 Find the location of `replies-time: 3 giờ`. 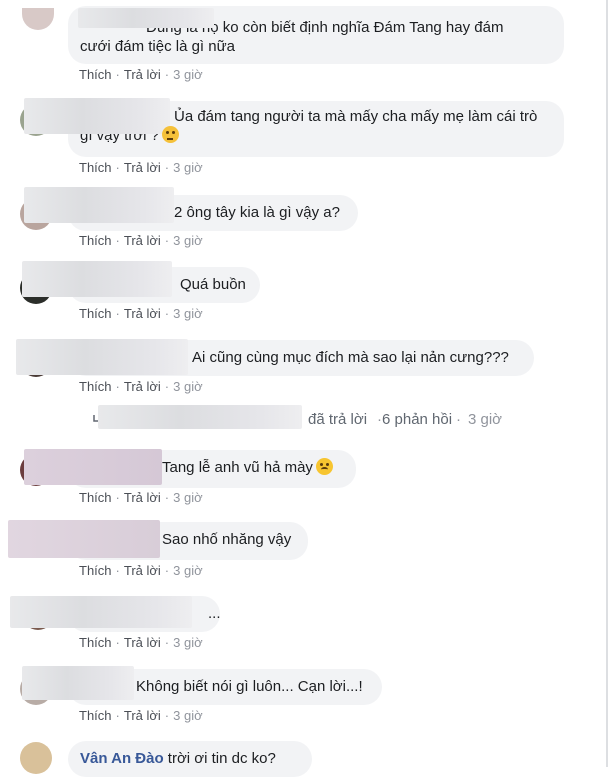

replies-time: 3 giờ is located at coordinates (485, 419).